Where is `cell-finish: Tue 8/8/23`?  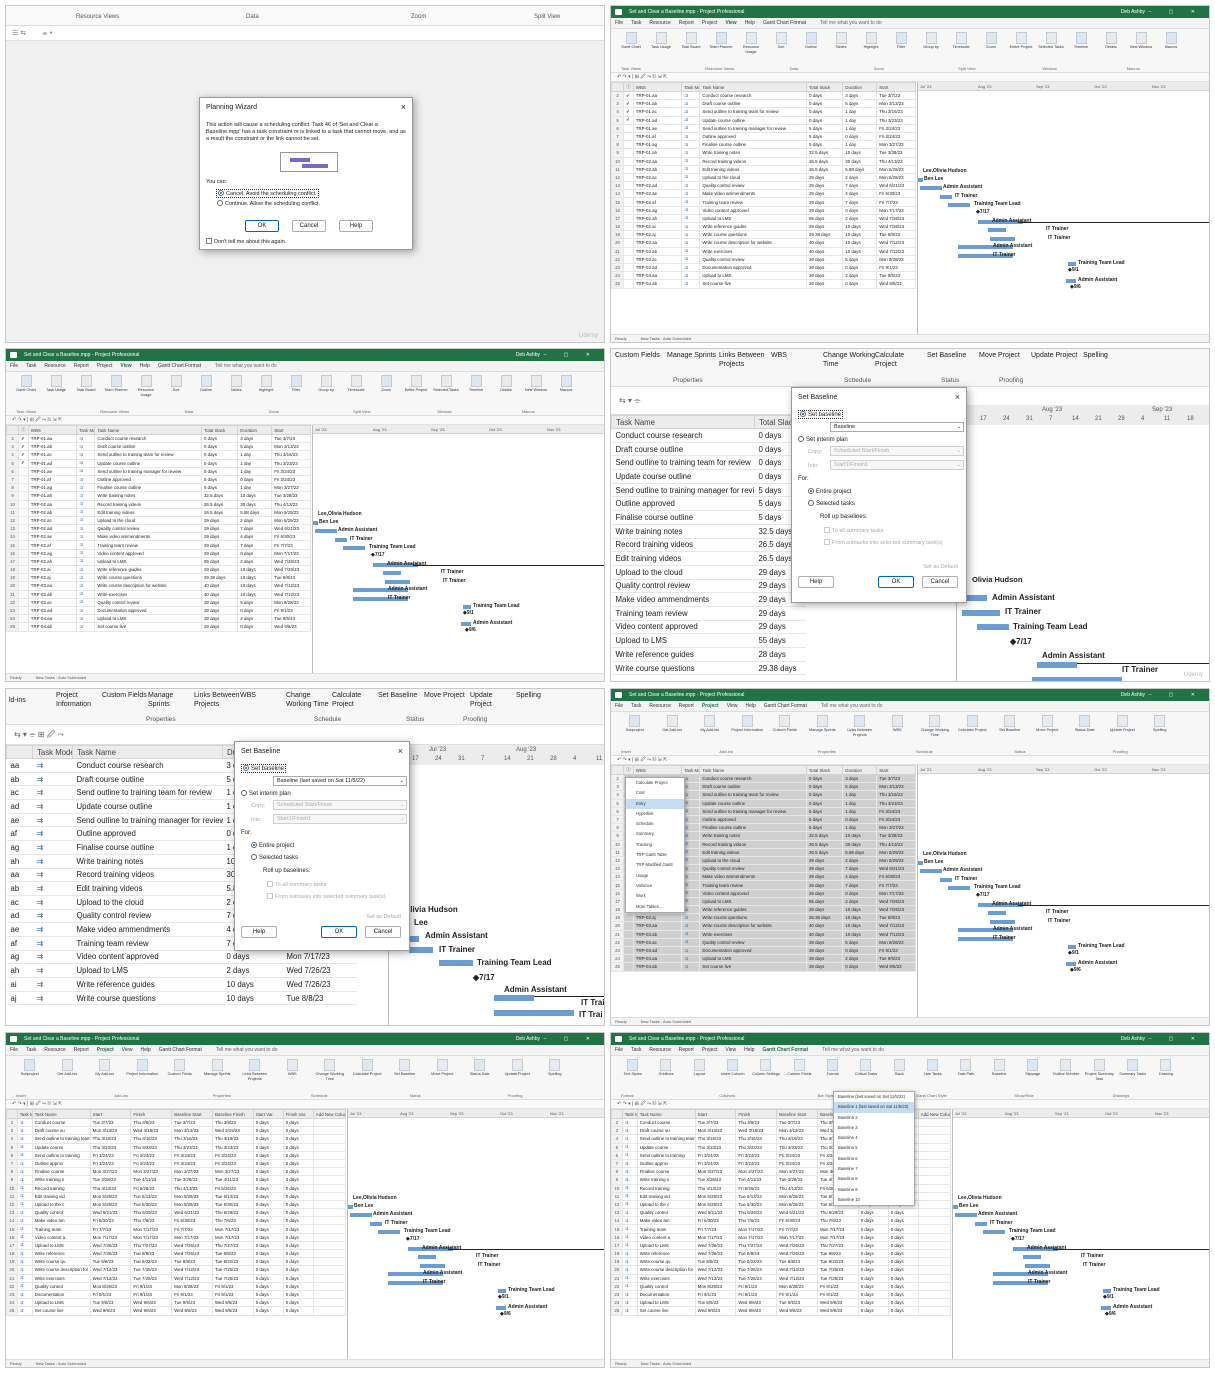 cell-finish: Tue 8/8/23 is located at coordinates (756, 1253).